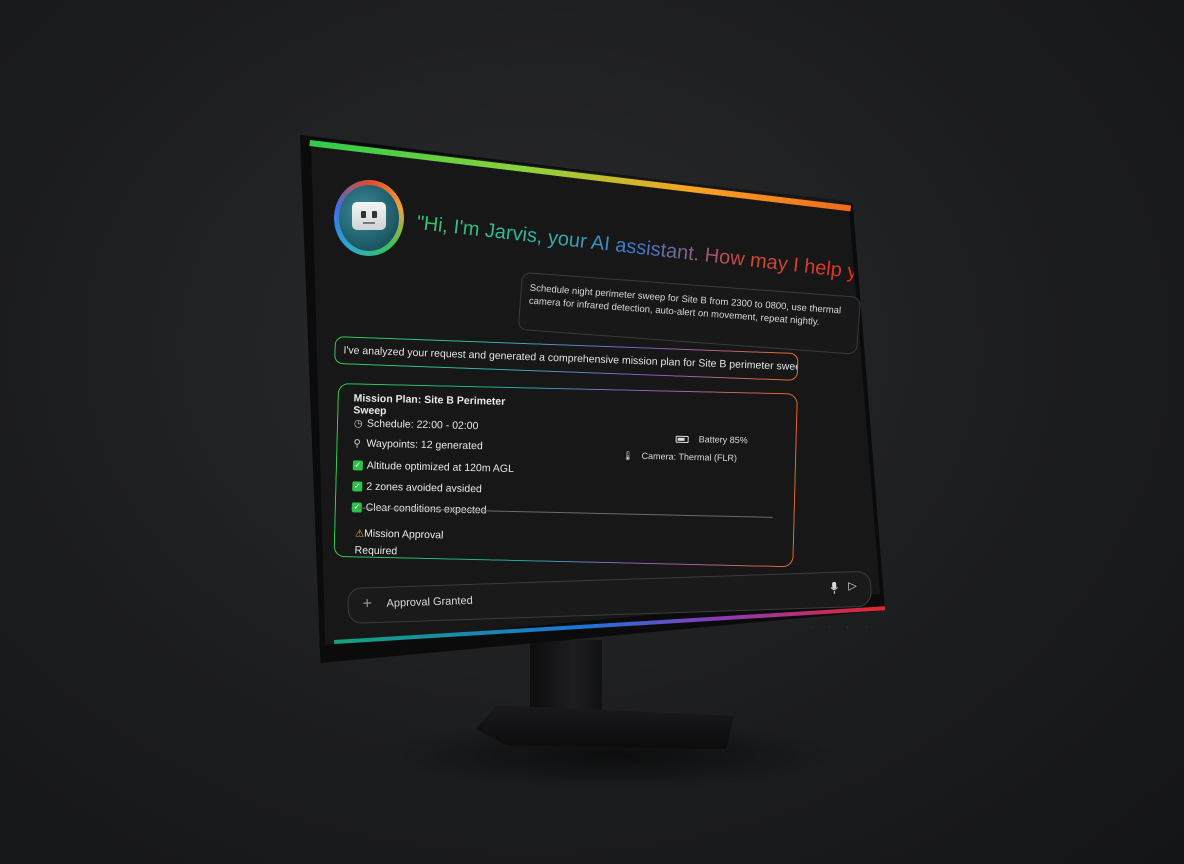 This screenshot has width=1184, height=864. I want to click on check-text: Altitude optimized at 120m AGL, so click(440, 467).